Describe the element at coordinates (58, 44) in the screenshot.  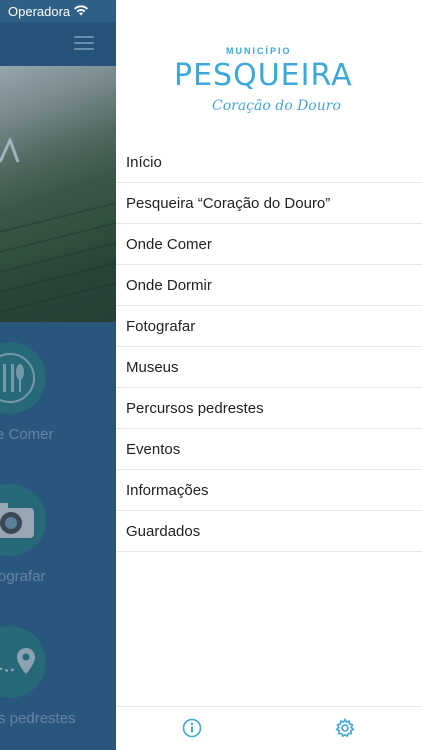
I see `app-header` at that location.